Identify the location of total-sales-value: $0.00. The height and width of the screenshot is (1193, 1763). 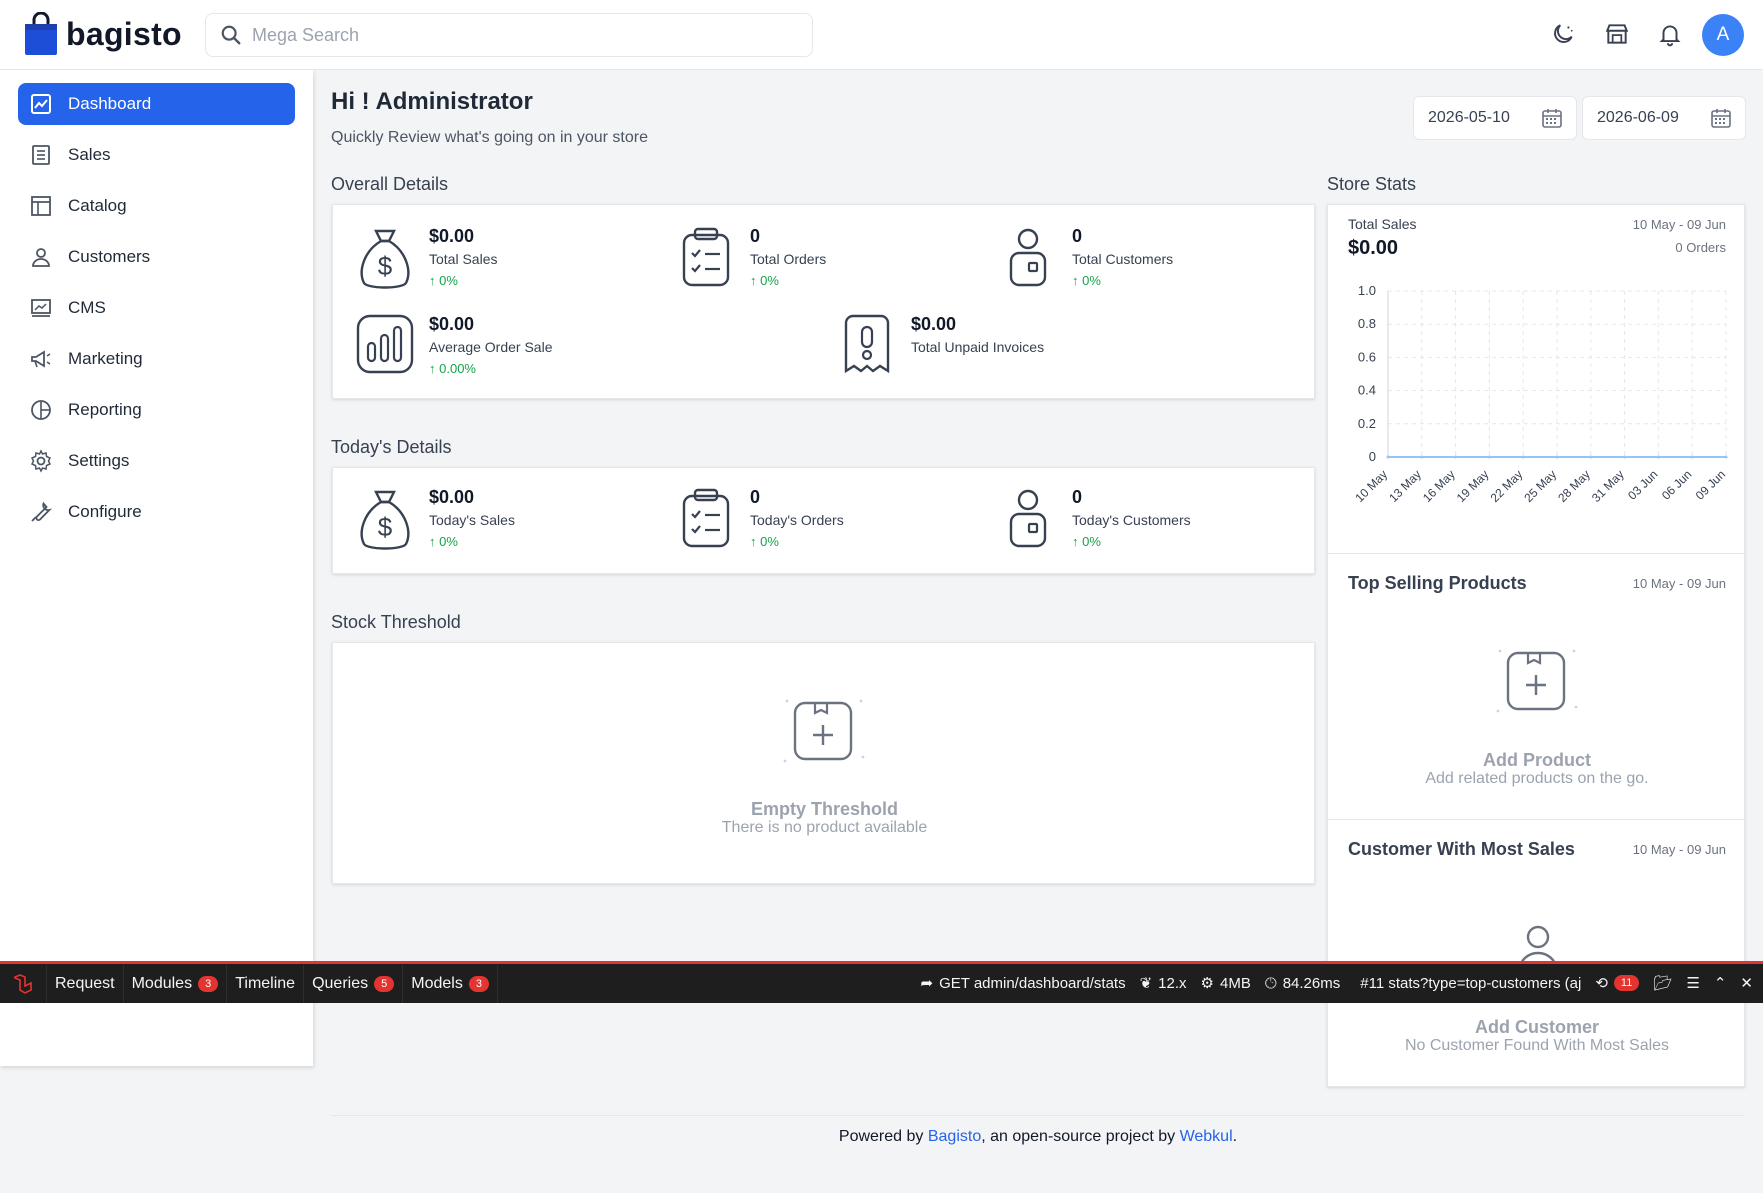
(452, 236).